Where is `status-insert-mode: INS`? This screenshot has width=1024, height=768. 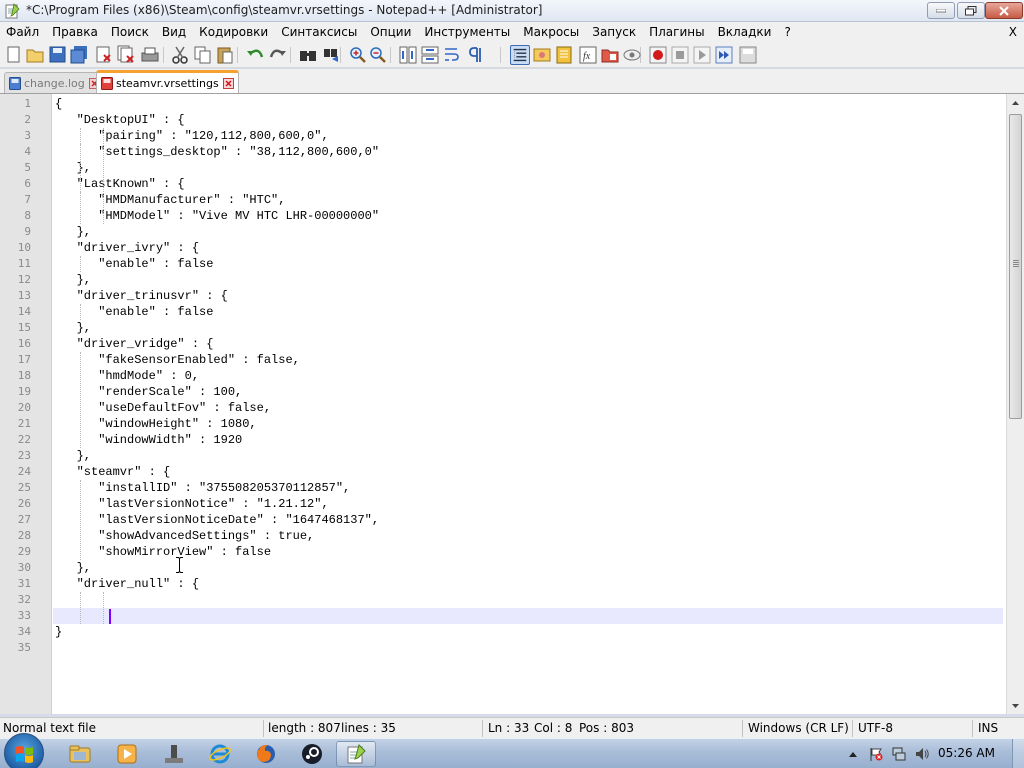 status-insert-mode: INS is located at coordinates (988, 728).